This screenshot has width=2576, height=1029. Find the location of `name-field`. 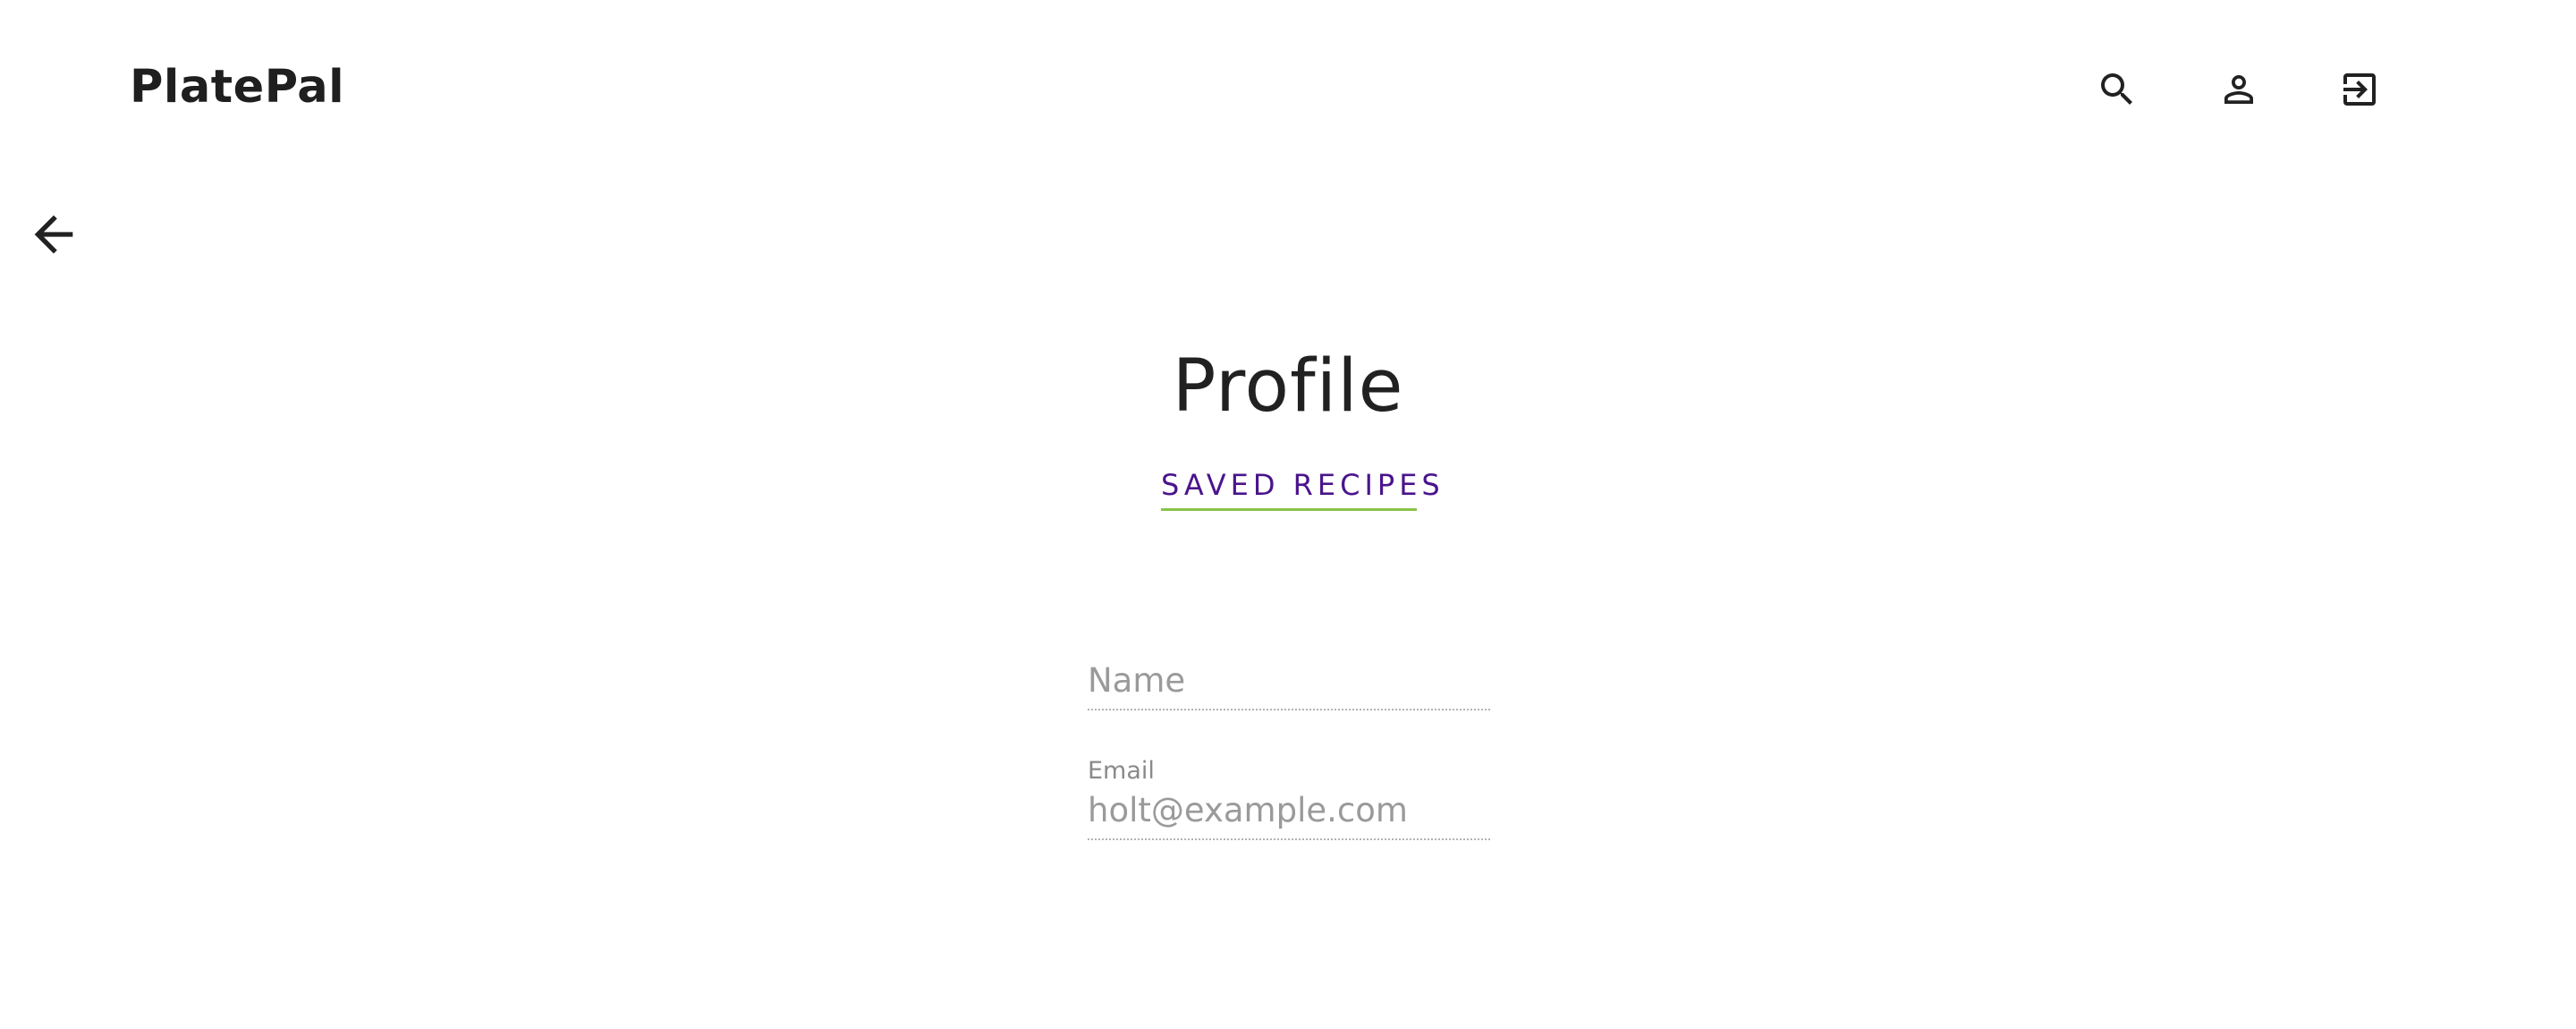

name-field is located at coordinates (1289, 668).